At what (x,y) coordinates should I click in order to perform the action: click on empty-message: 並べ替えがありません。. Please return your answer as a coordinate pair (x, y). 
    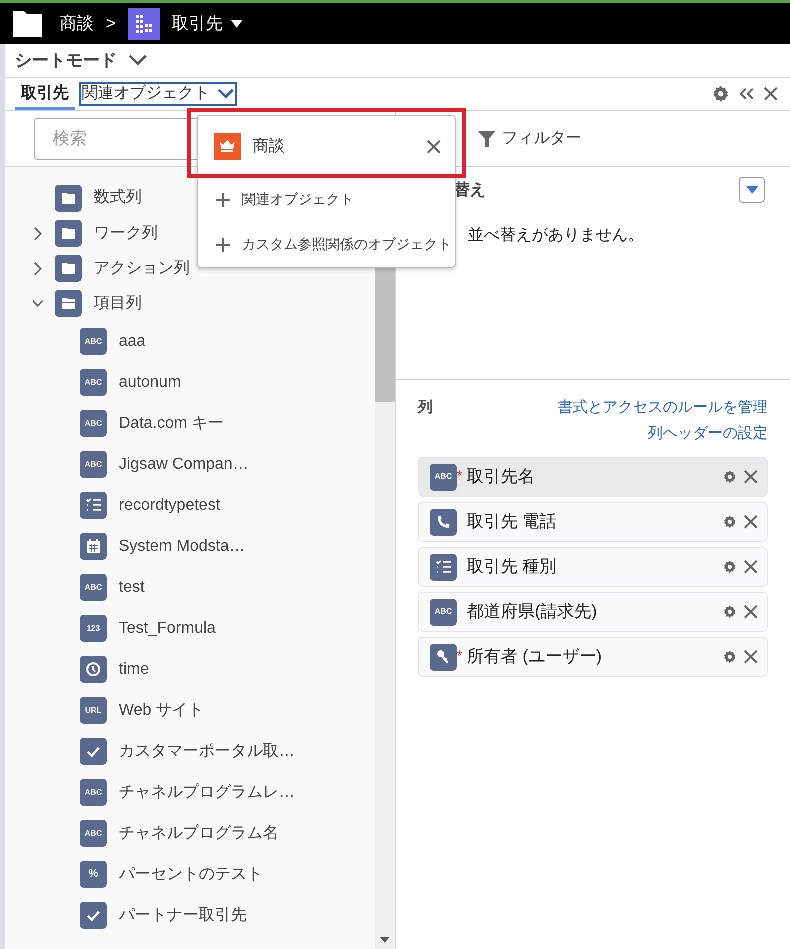
    Looking at the image, I should click on (556, 236).